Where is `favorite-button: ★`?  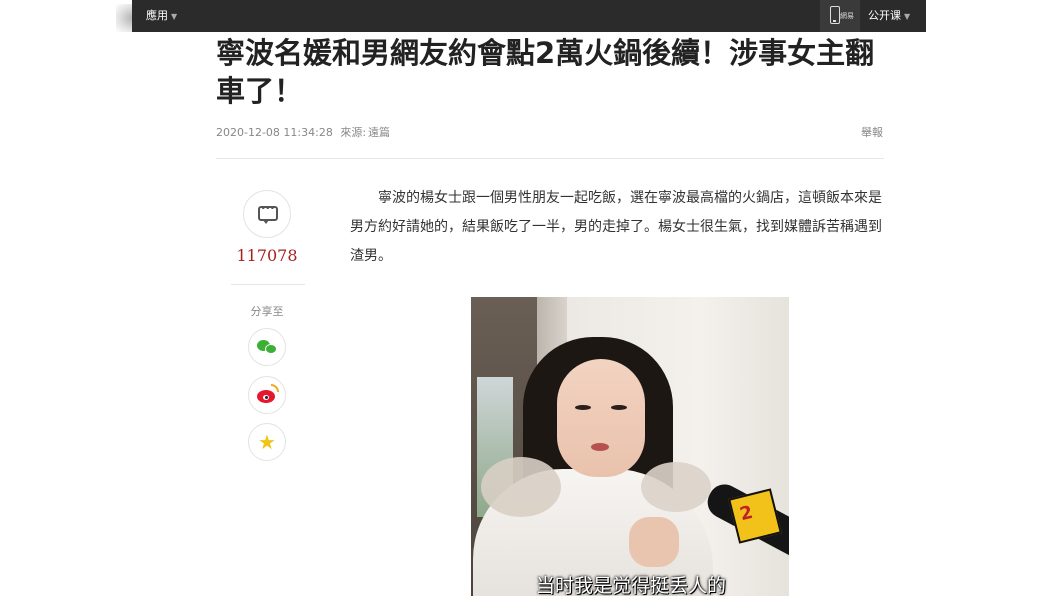 favorite-button: ★ is located at coordinates (267, 442).